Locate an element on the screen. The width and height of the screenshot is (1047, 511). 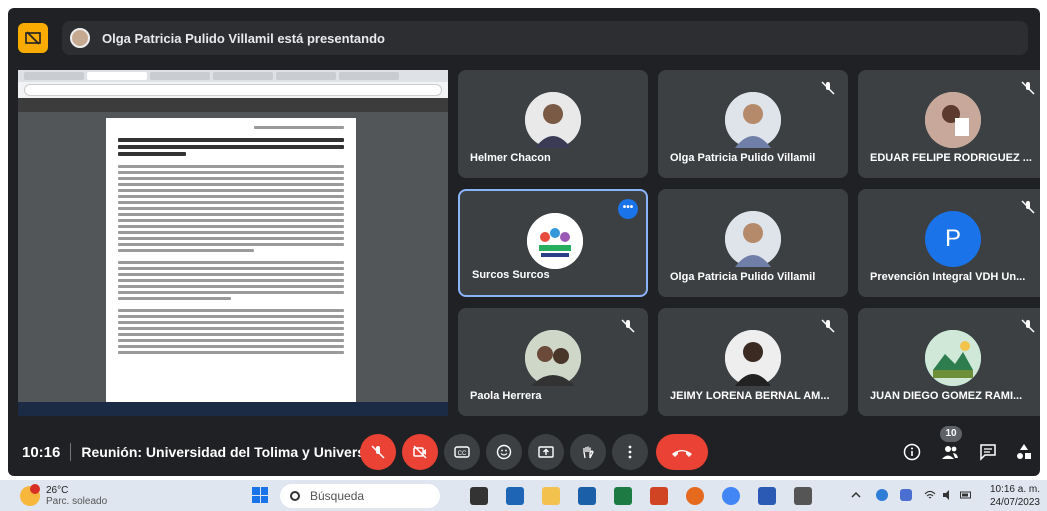
temperature: 26°C is located at coordinates (57, 490).